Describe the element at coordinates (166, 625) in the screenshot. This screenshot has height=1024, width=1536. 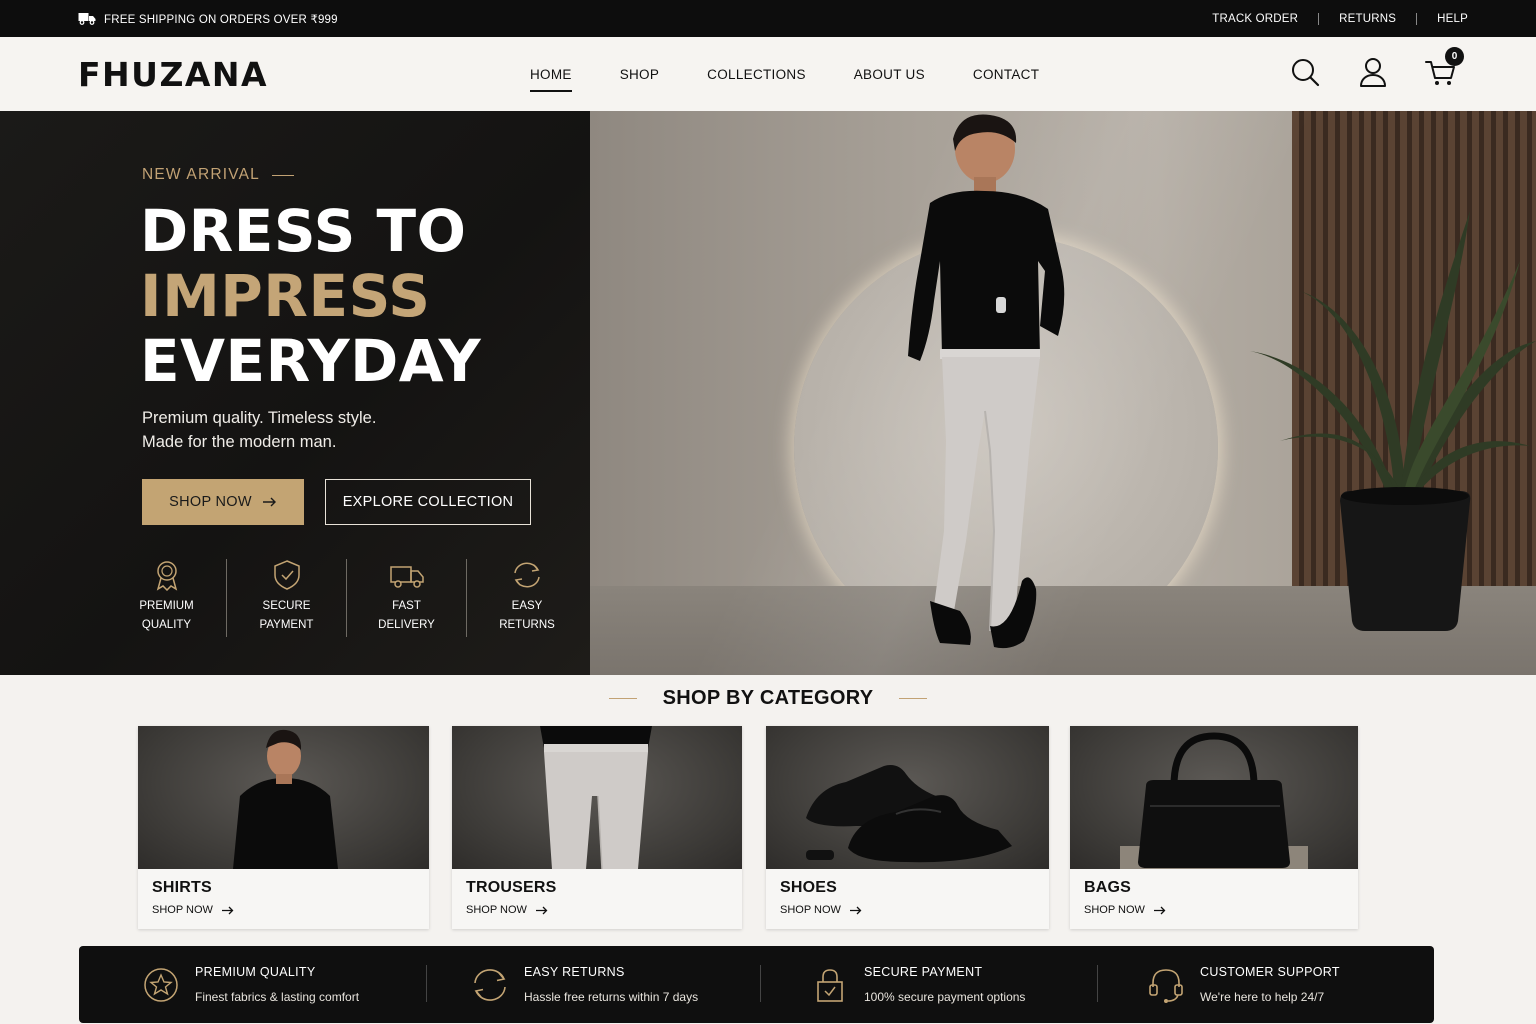
I see `feature-line-2: QUALITY` at that location.